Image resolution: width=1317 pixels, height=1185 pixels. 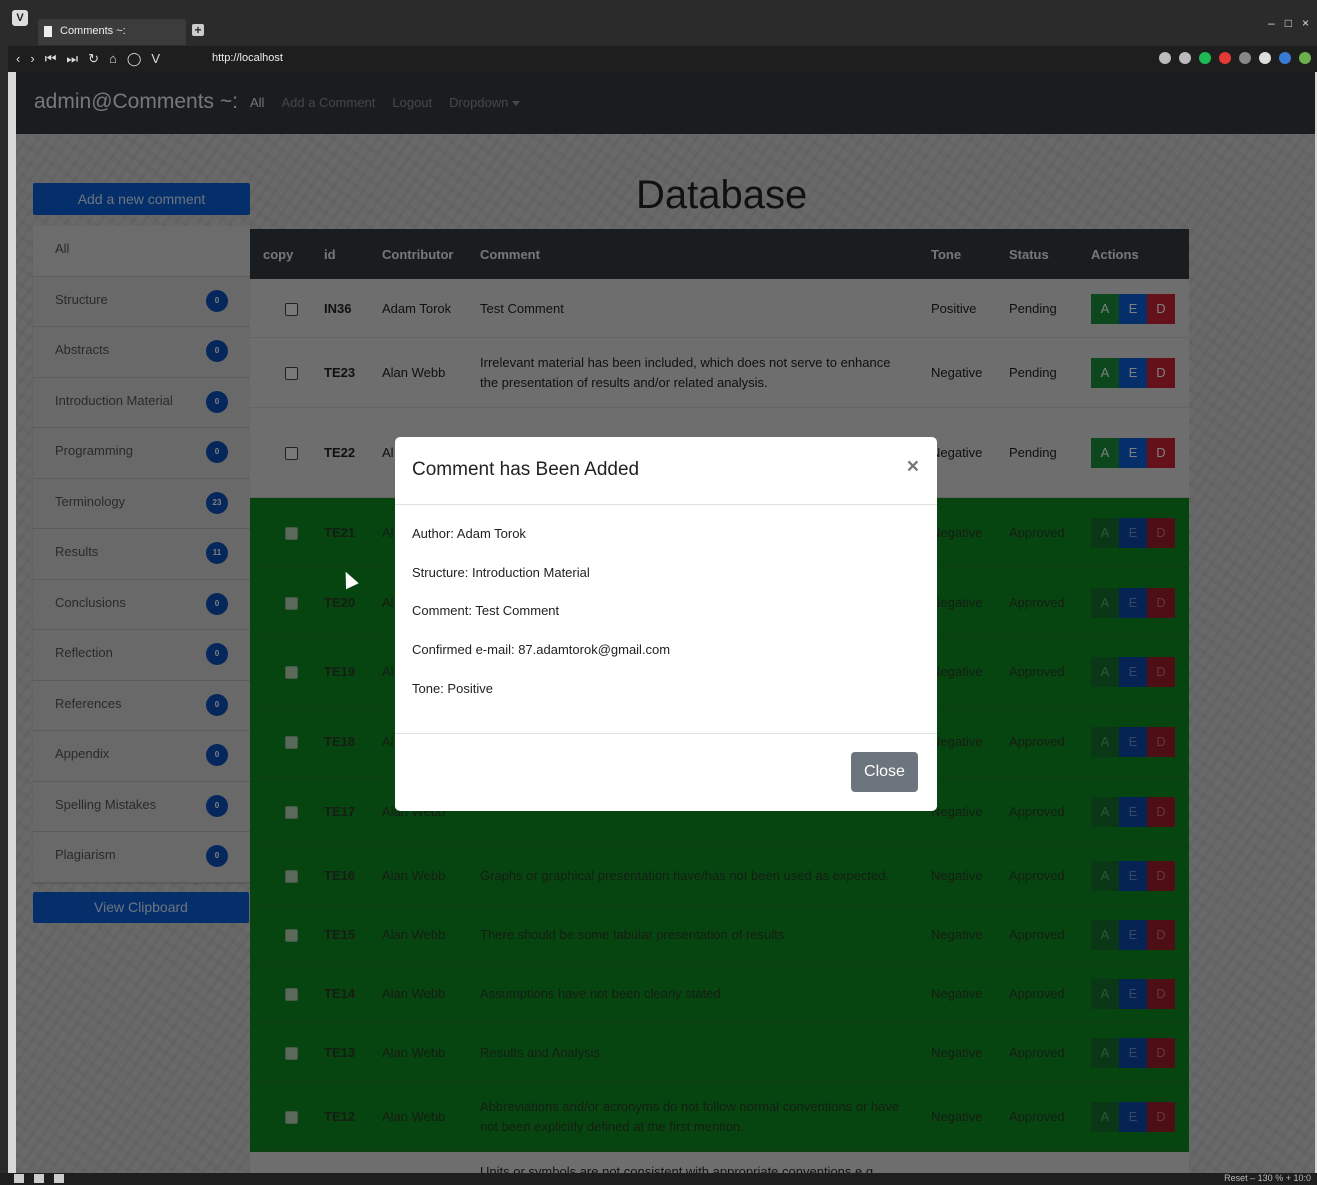 What do you see at coordinates (1205, 58) in the screenshot?
I see `help-extension-icon` at bounding box center [1205, 58].